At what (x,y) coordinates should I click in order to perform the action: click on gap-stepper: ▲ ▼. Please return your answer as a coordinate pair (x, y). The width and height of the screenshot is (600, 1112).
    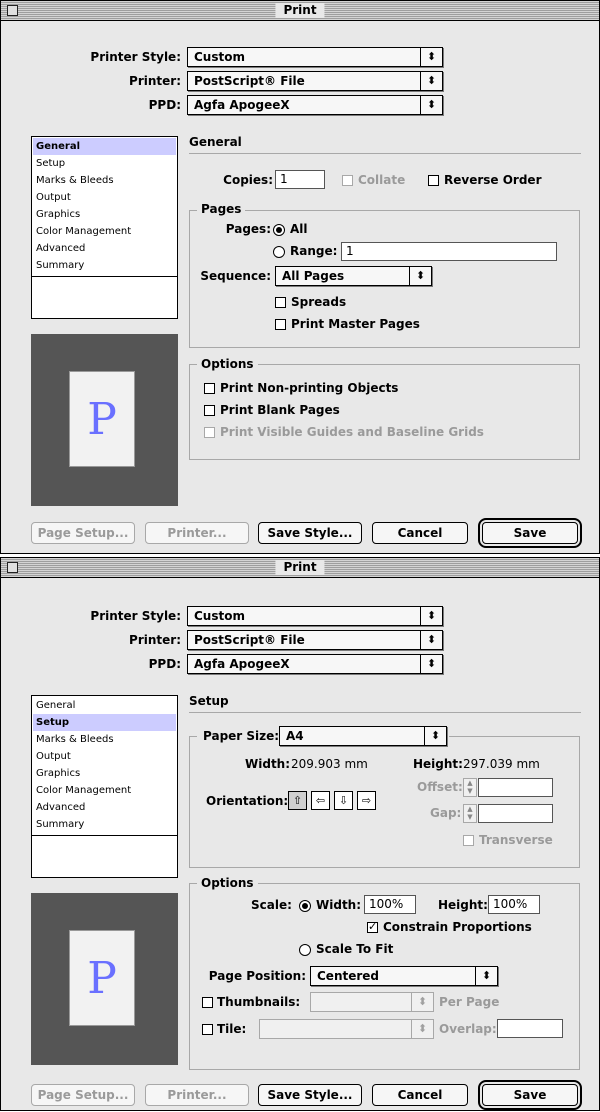
    Looking at the image, I should click on (470, 813).